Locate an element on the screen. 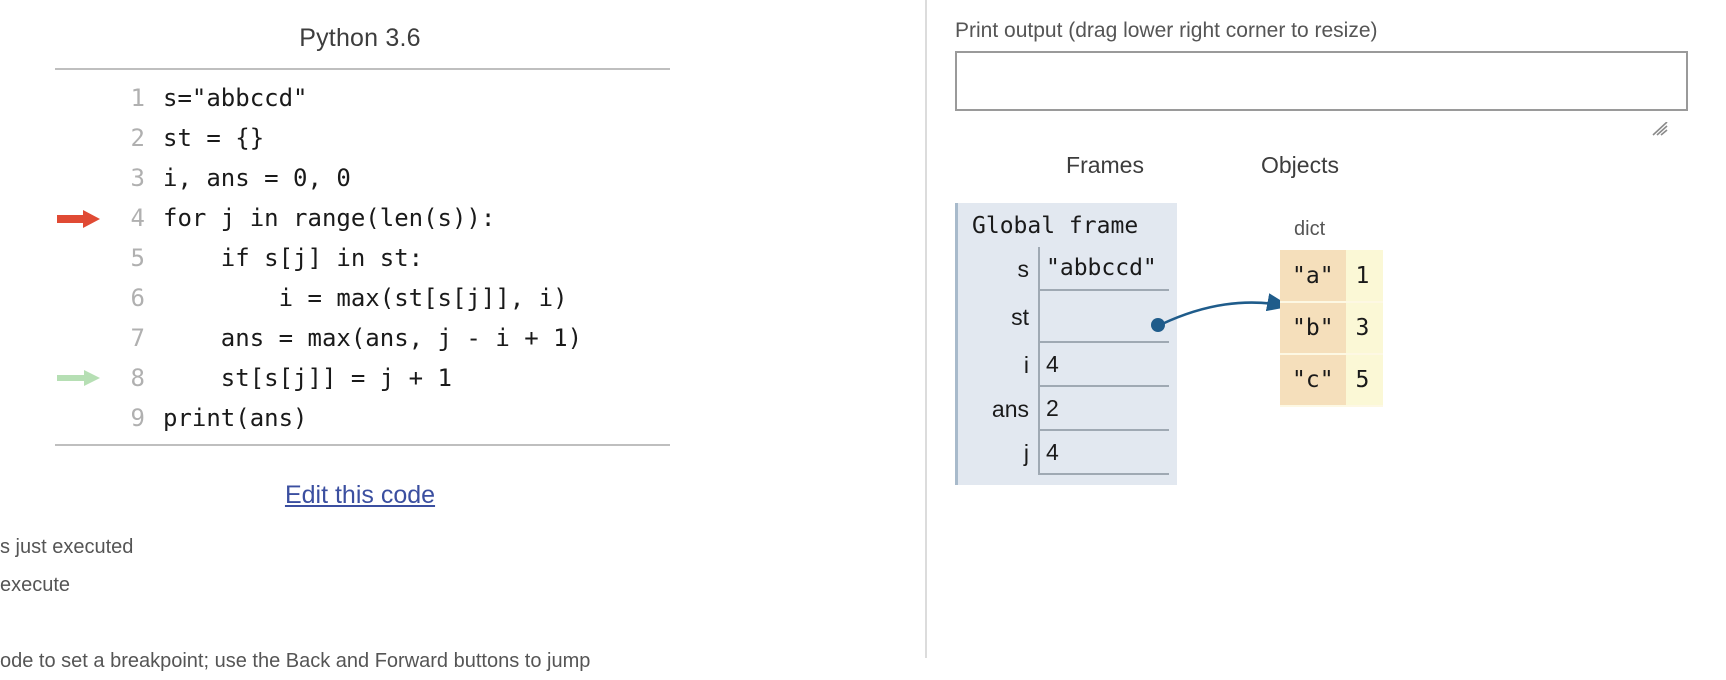 This screenshot has width=1726, height=680. code-line-number: 1 is located at coordinates (137, 98).